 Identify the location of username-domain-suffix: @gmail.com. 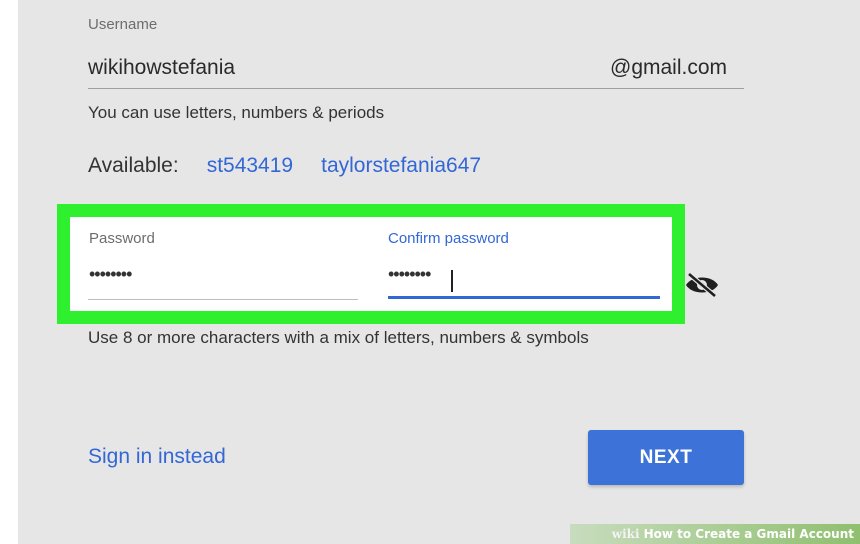
(669, 67).